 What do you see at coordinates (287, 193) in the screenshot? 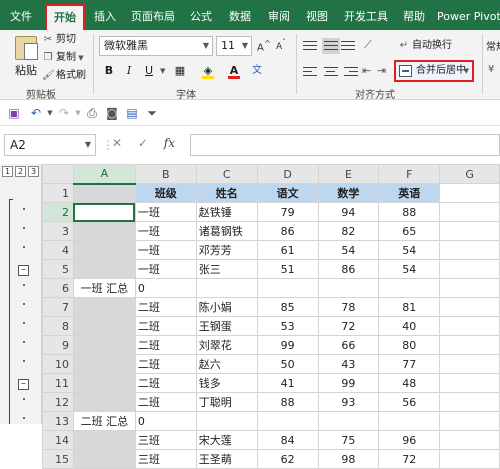
I see `cell-d1: 语文` at bounding box center [287, 193].